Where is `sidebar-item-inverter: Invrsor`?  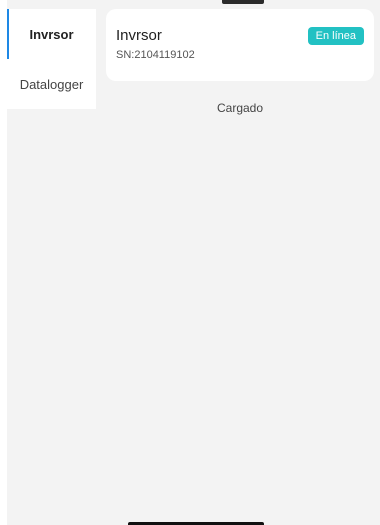 sidebar-item-inverter: Invrsor is located at coordinates (51, 34).